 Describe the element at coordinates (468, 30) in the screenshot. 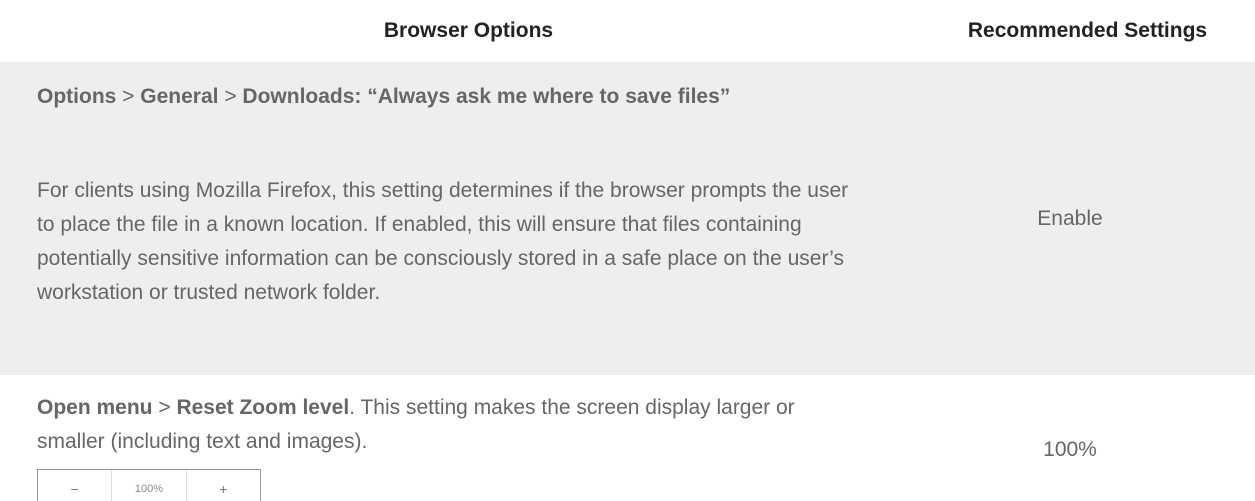

I see `header-browser-options: Browser Options` at that location.